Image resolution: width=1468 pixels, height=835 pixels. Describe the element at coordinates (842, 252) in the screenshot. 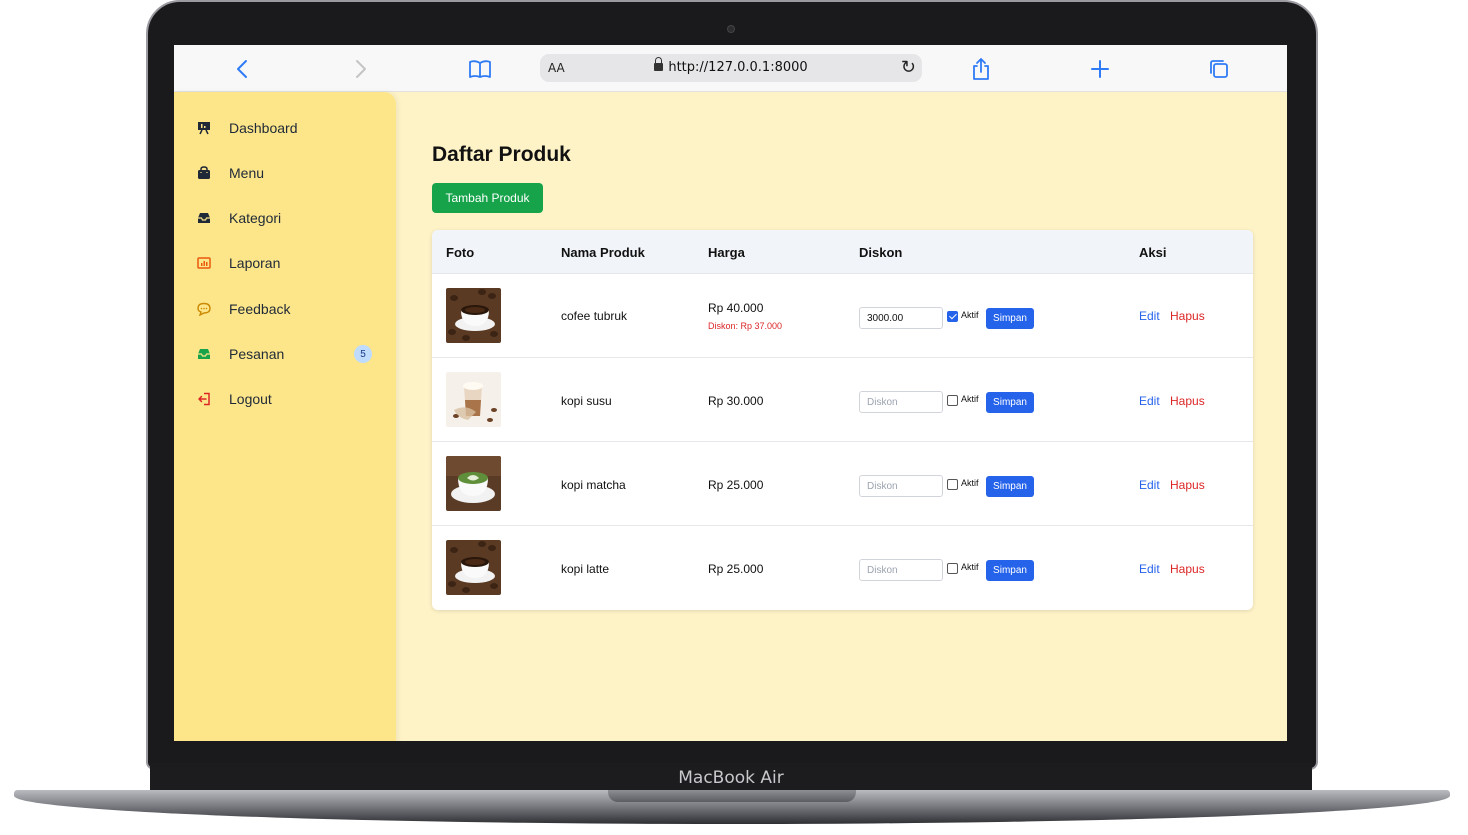

I see `table-header: Foto Nama Produk Harga Diskon Aksi` at that location.